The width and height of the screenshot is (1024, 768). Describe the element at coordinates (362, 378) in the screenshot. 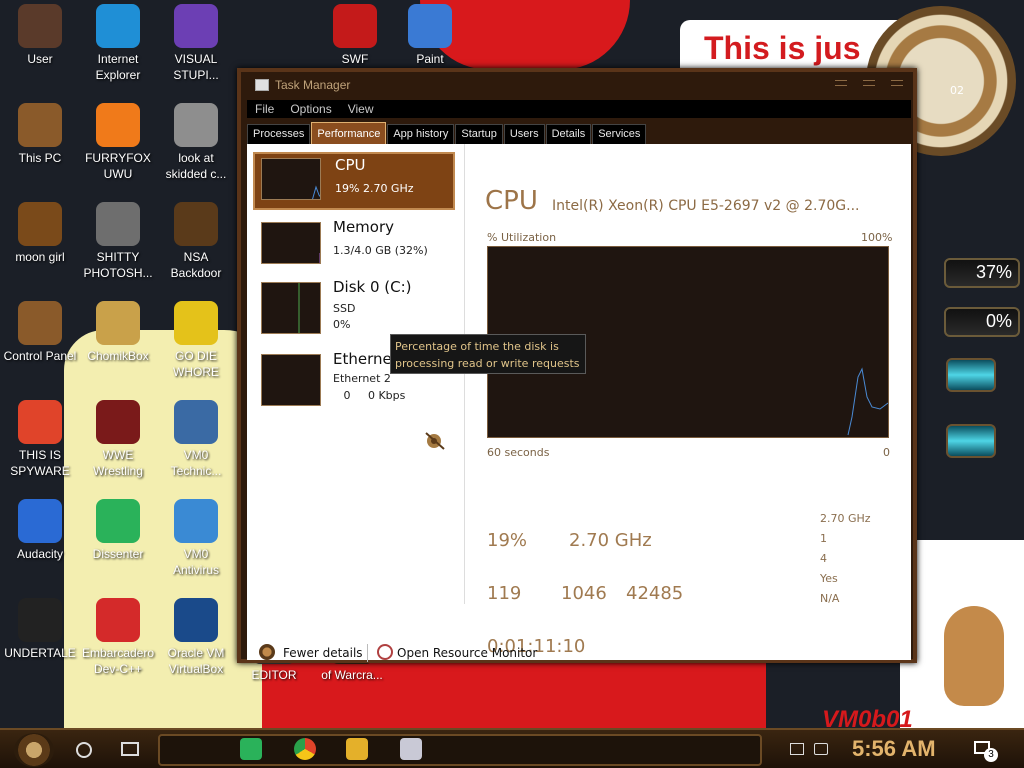

I see `sidebar-item-value: Ethernet 2` at that location.